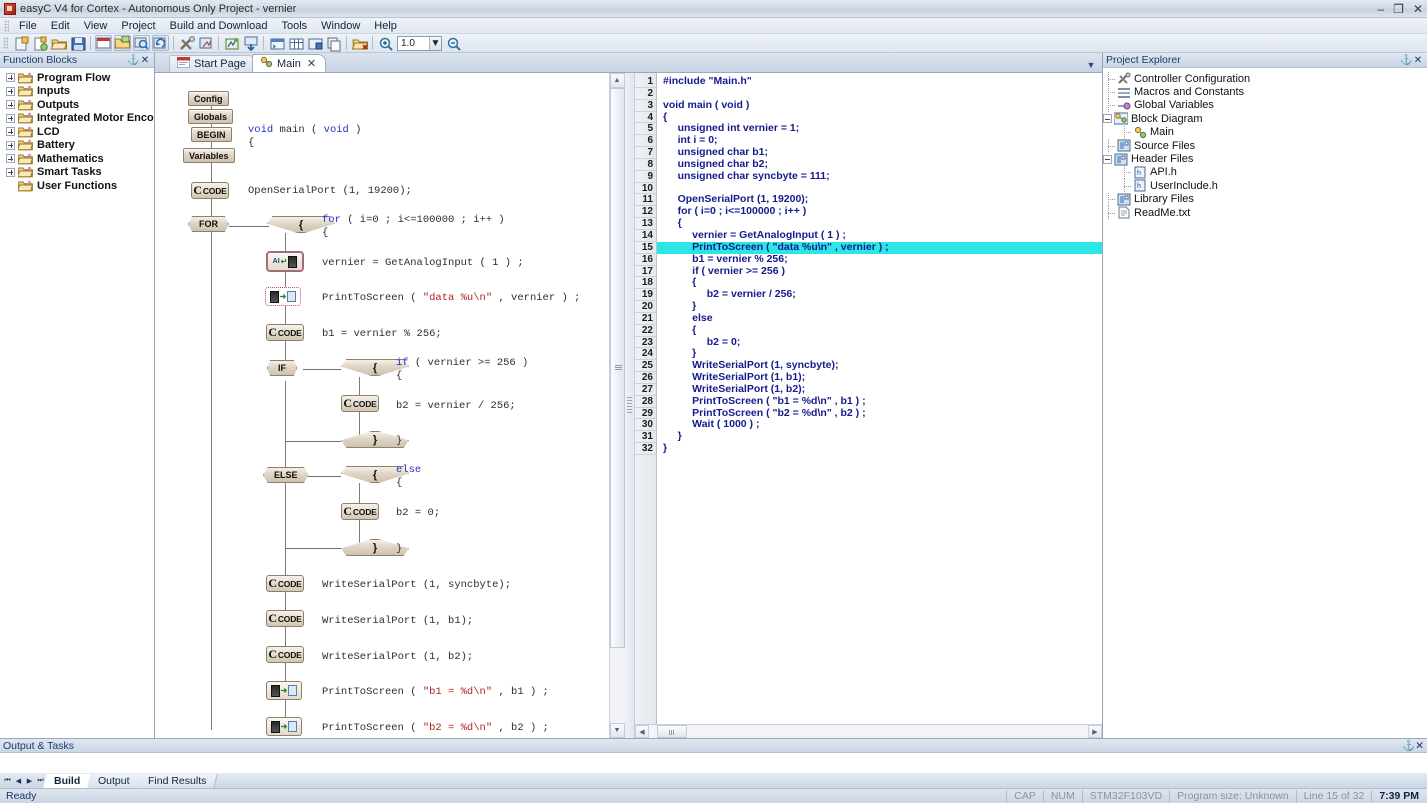 The image size is (1427, 803). What do you see at coordinates (250, 43) in the screenshot?
I see `download-icon` at bounding box center [250, 43].